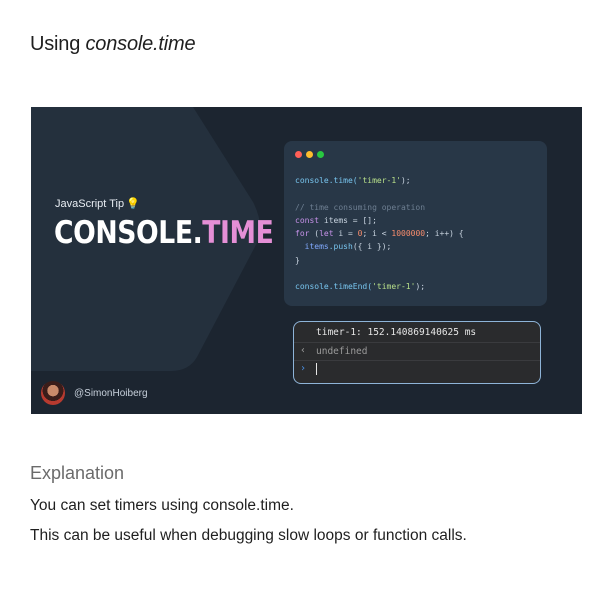 Image resolution: width=607 pixels, height=607 pixels. Describe the element at coordinates (320, 154) in the screenshot. I see `maximize-dot-icon` at that location.